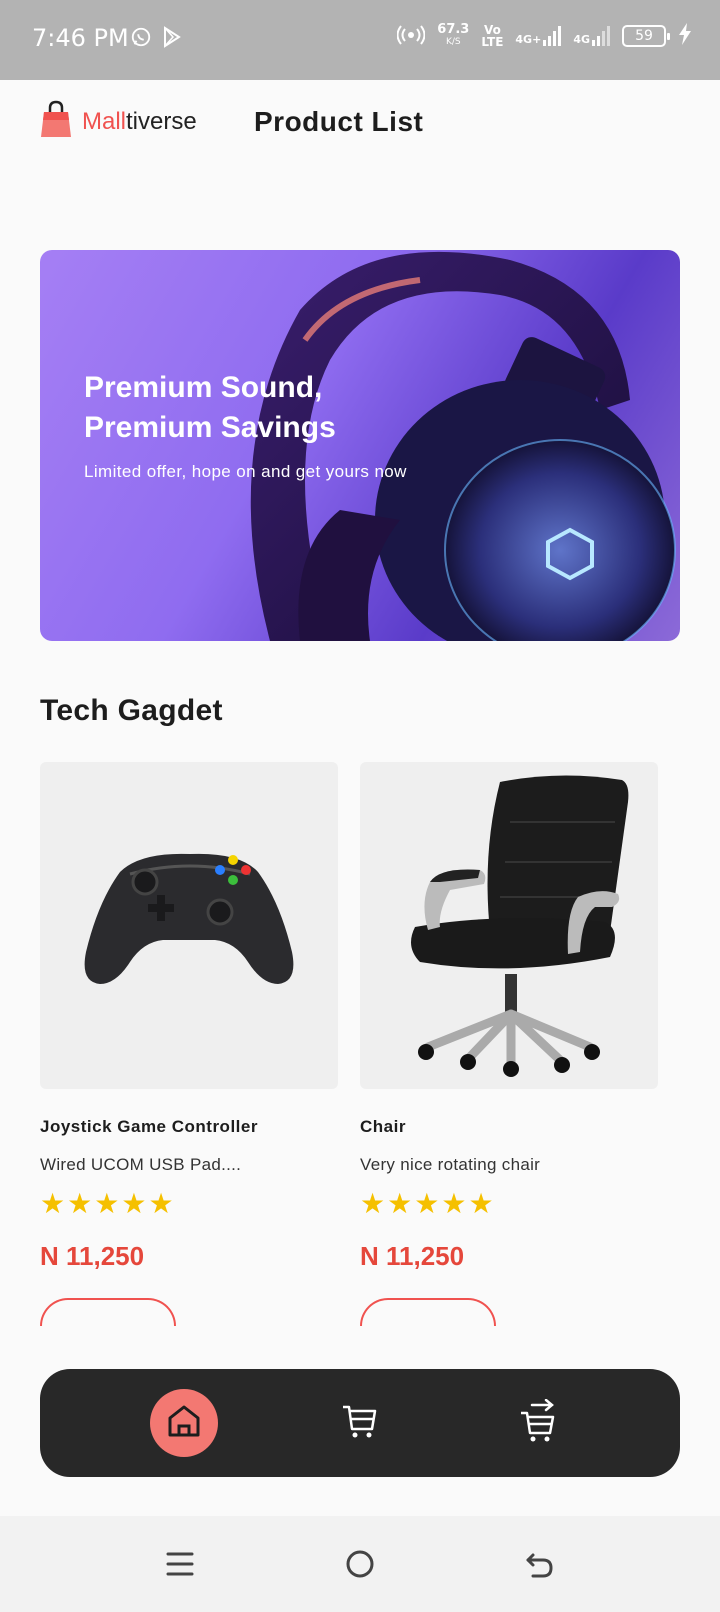 Image resolution: width=720 pixels, height=1612 pixels. I want to click on play-store-icon, so click(172, 39).